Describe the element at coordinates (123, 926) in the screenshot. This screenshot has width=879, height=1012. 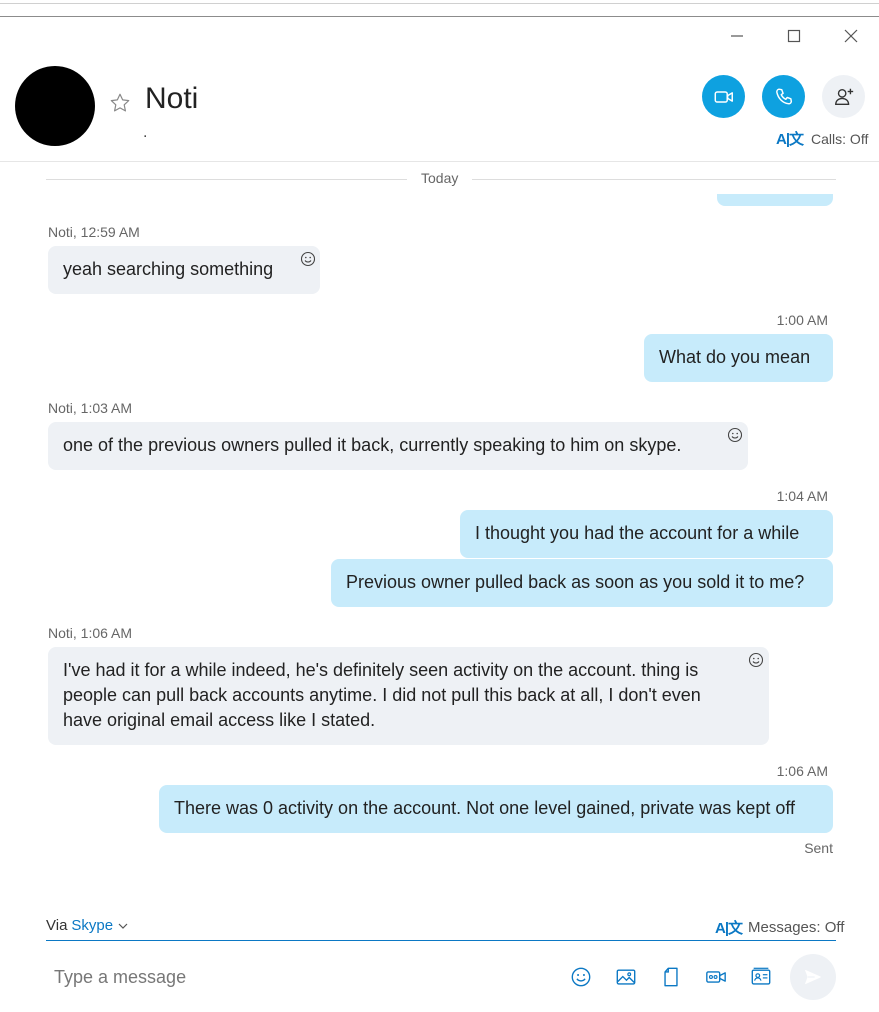
I see `chevron-down-icon` at that location.